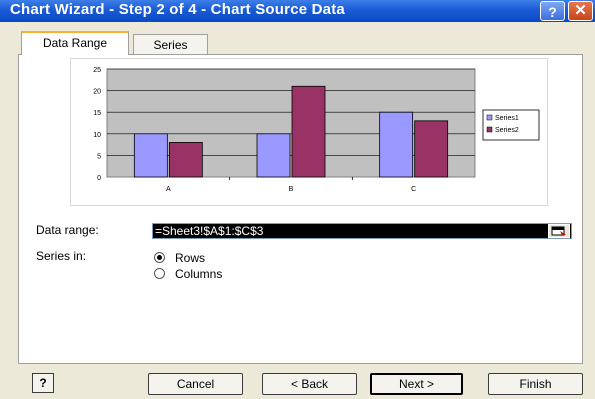  I want to click on bar-series1-a, so click(150, 155).